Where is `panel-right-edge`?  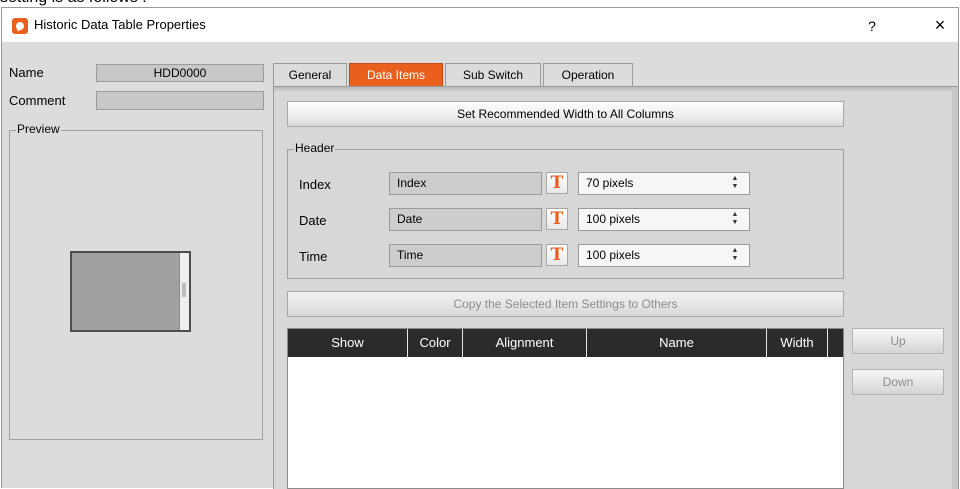 panel-right-edge is located at coordinates (955, 288).